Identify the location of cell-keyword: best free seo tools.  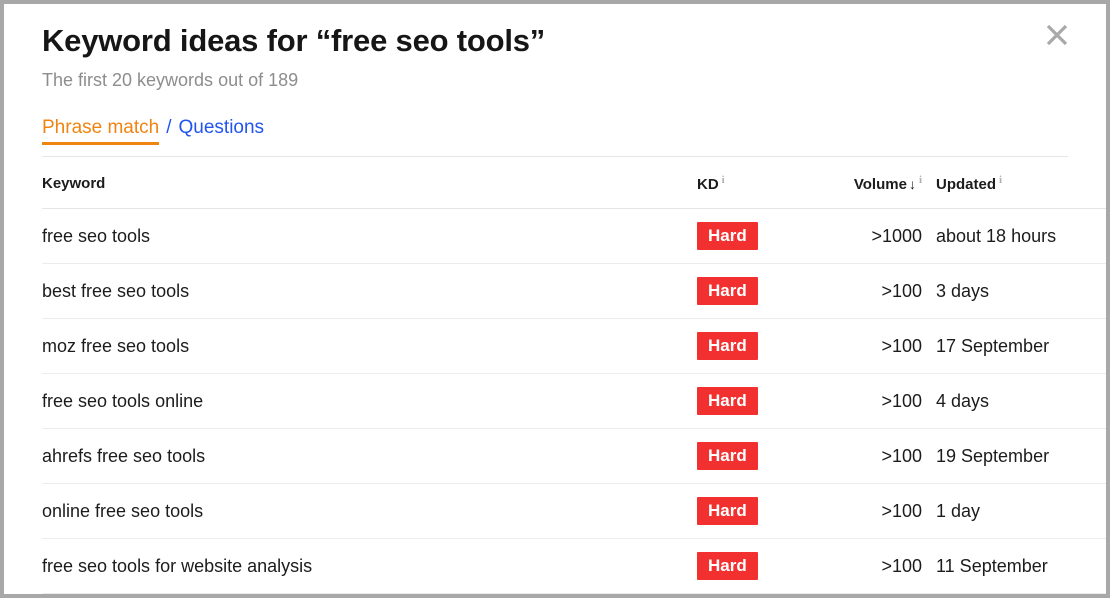
(369, 291).